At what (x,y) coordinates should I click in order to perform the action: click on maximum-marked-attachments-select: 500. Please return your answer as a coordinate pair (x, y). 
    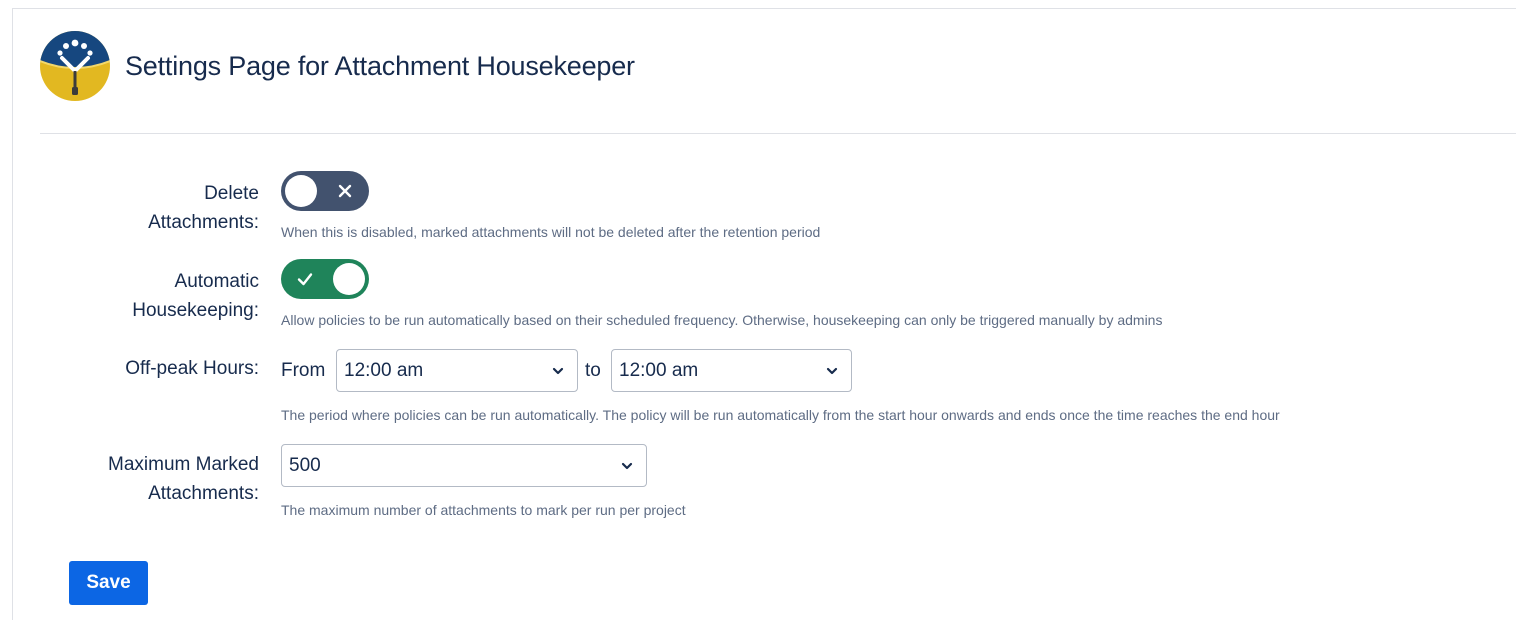
    Looking at the image, I should click on (464, 465).